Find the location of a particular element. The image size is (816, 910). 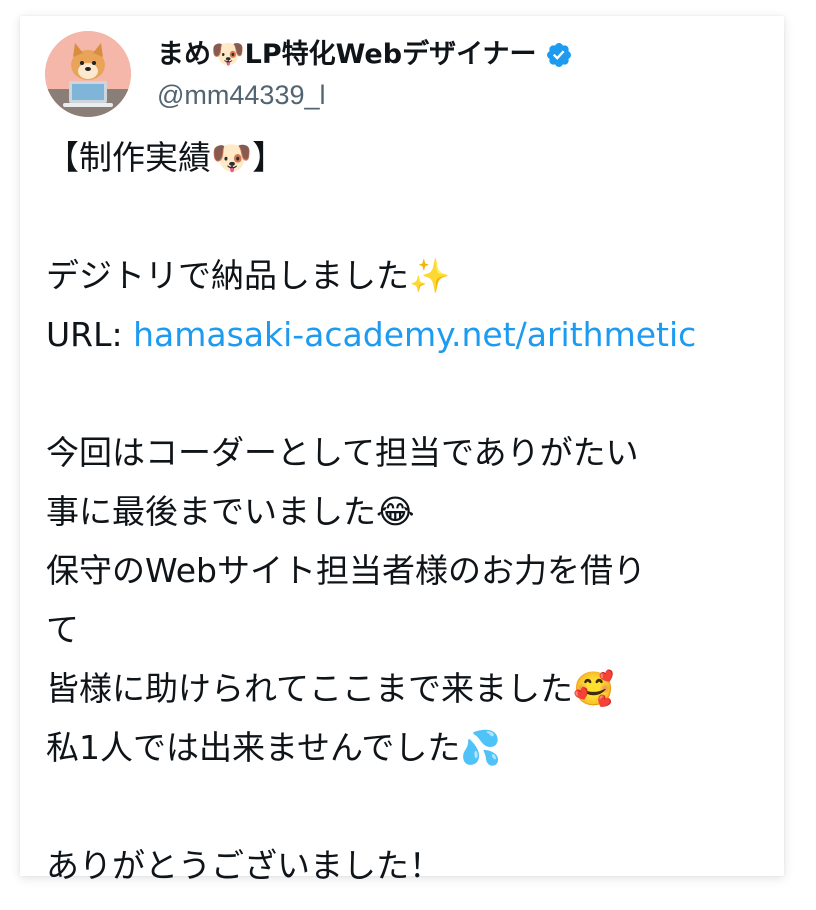

author-display-name: まめ🐶LP特化Webデザイナー is located at coordinates (347, 55).